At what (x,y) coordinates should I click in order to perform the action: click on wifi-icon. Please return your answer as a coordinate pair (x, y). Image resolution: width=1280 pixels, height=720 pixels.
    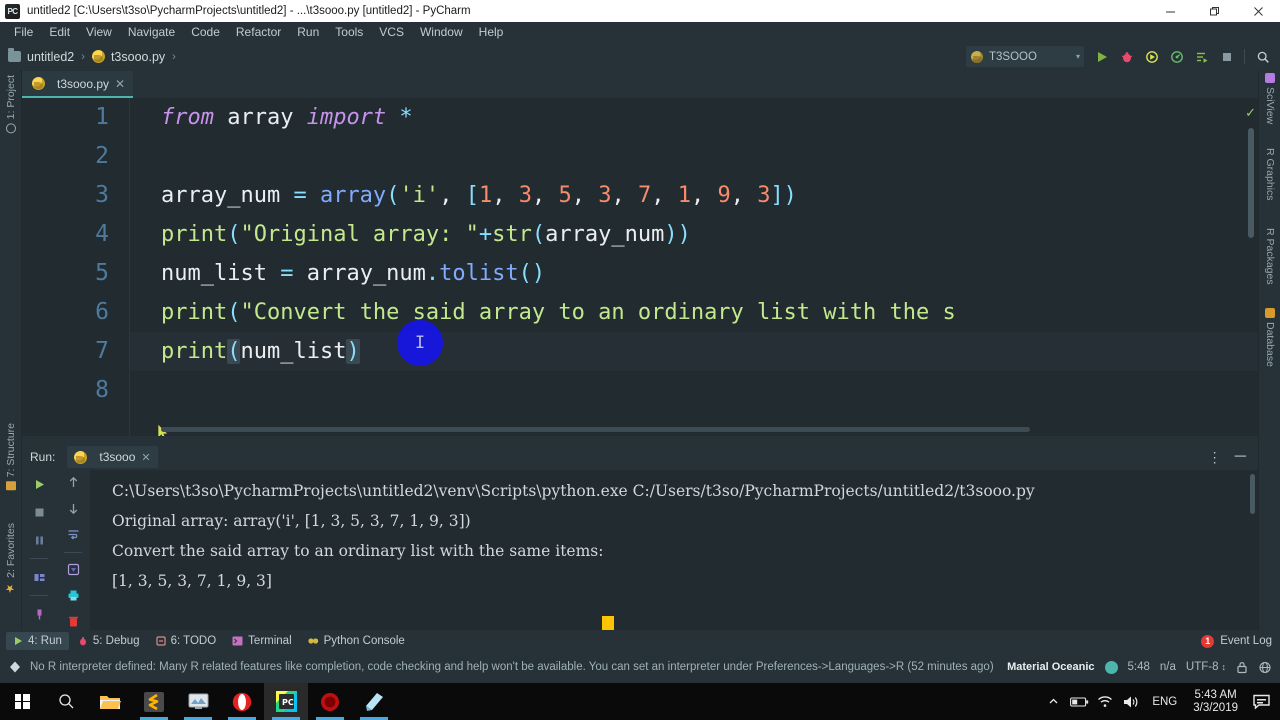
    Looking at the image, I should click on (1105, 701).